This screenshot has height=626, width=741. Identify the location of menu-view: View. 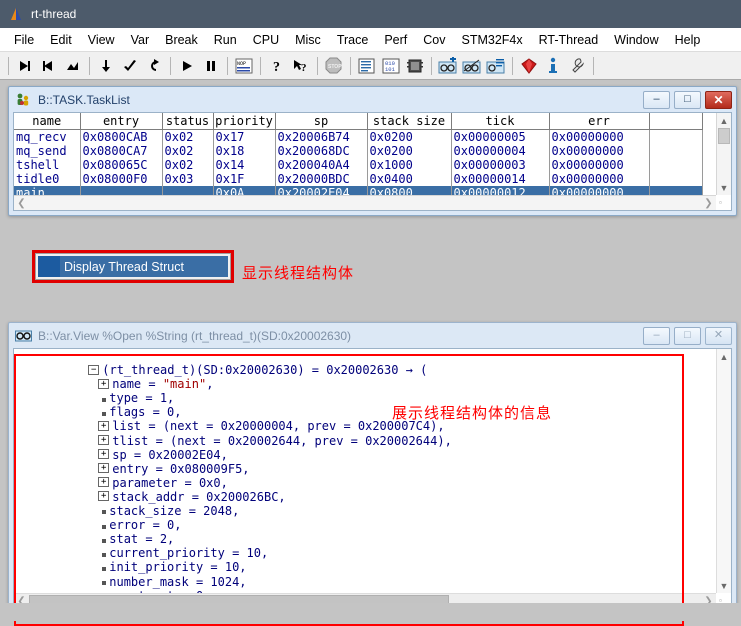
(101, 40).